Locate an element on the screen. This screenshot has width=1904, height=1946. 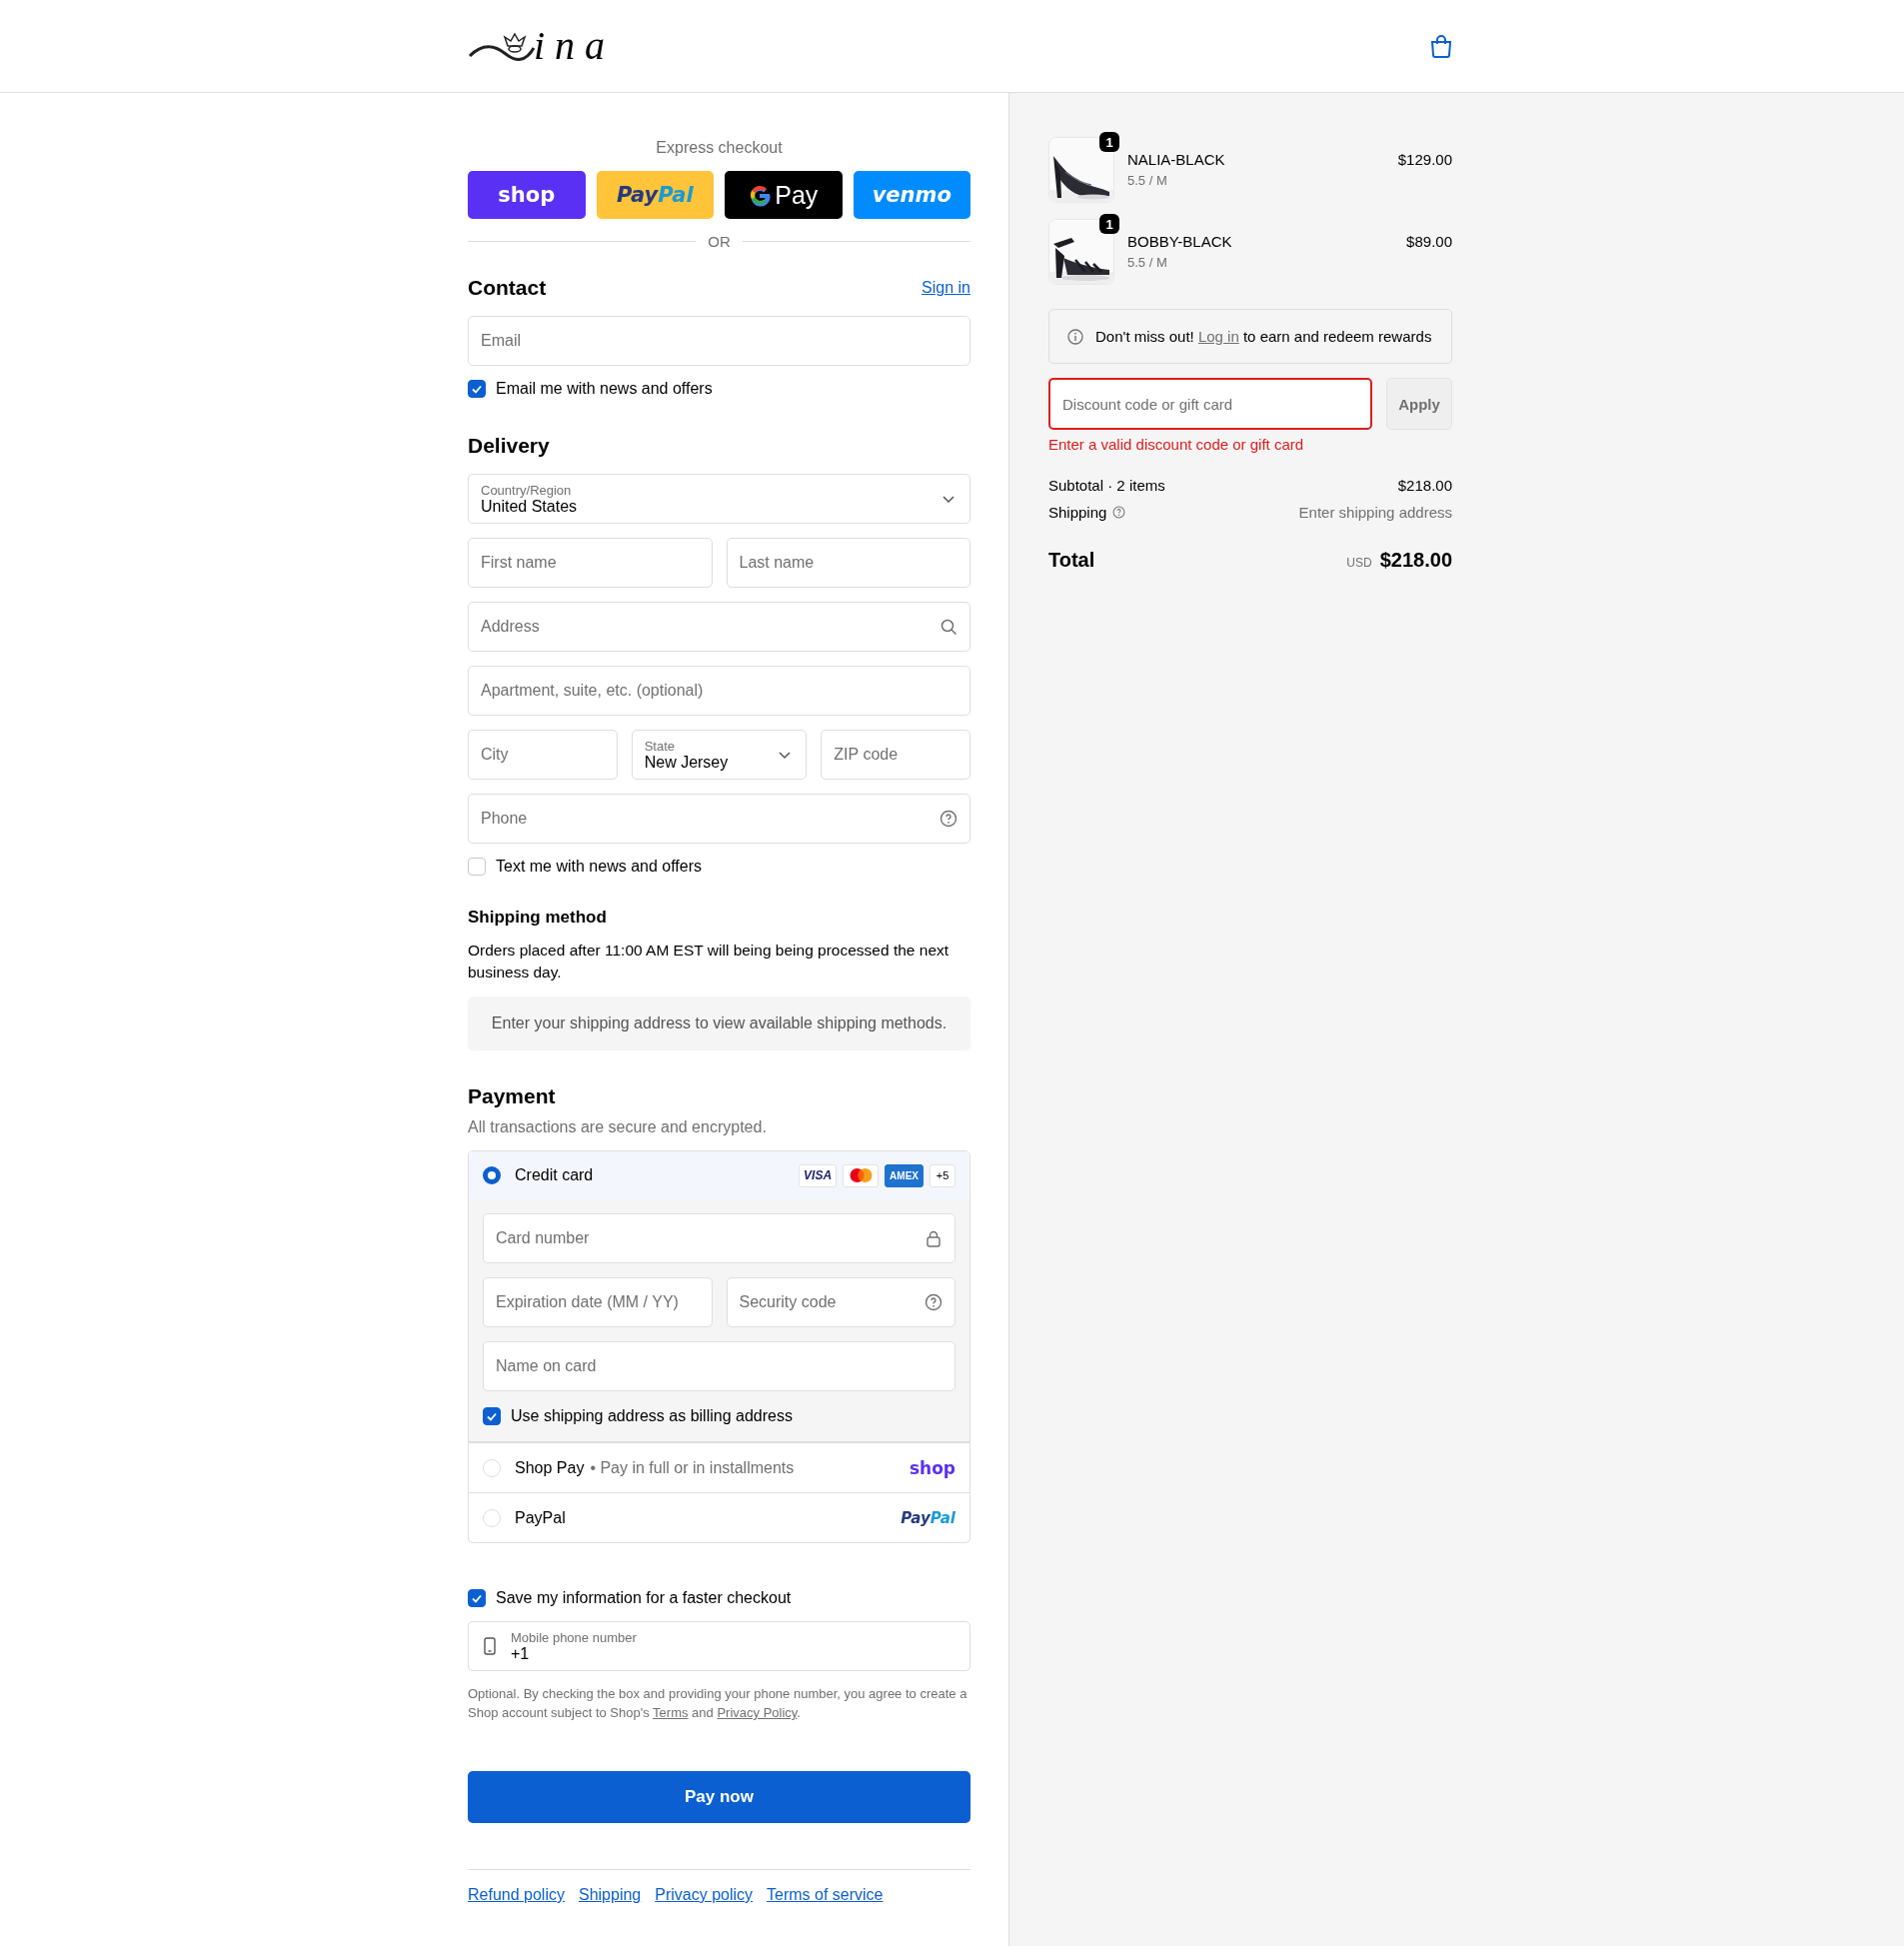
error-message: Enter a valid discount code or gift card is located at coordinates (1176, 445).